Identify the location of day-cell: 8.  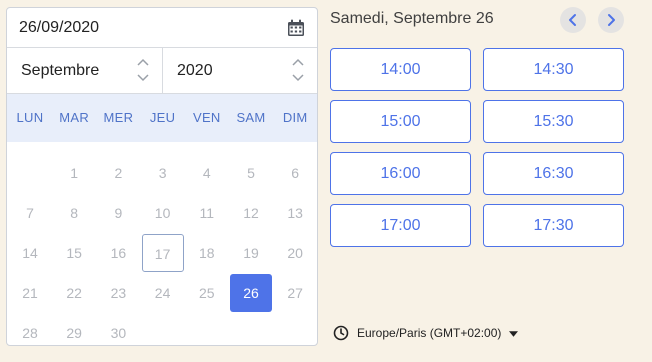
(74, 213).